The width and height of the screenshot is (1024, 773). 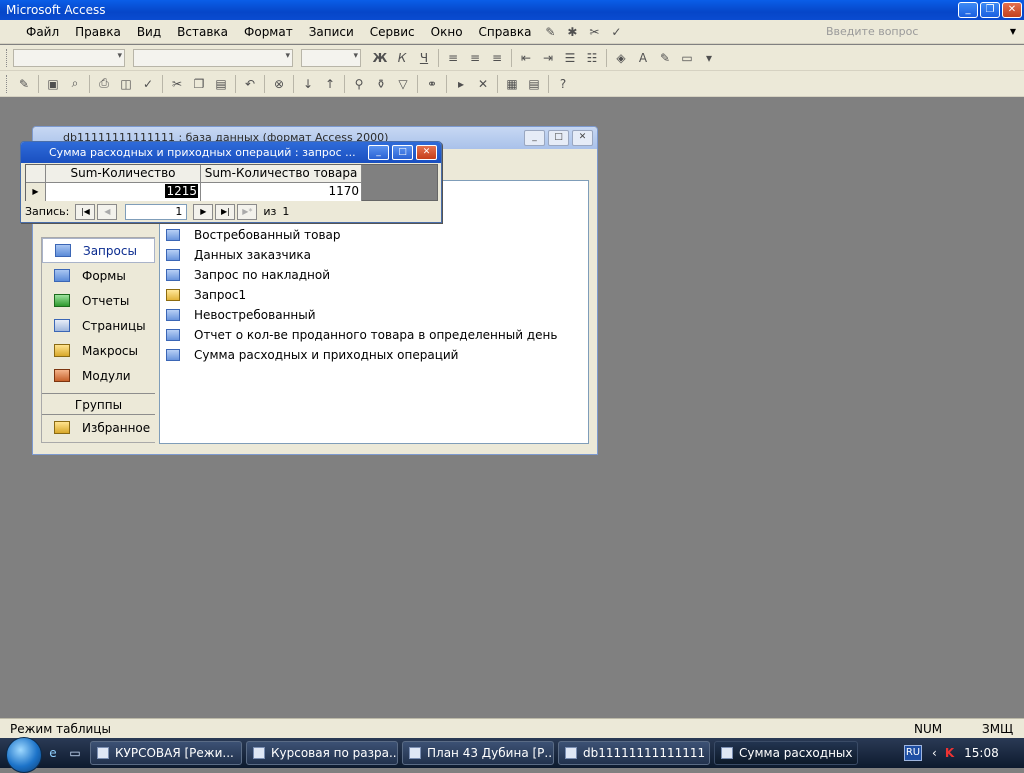 What do you see at coordinates (534, 84) in the screenshot?
I see `new-object-icon: ▤` at bounding box center [534, 84].